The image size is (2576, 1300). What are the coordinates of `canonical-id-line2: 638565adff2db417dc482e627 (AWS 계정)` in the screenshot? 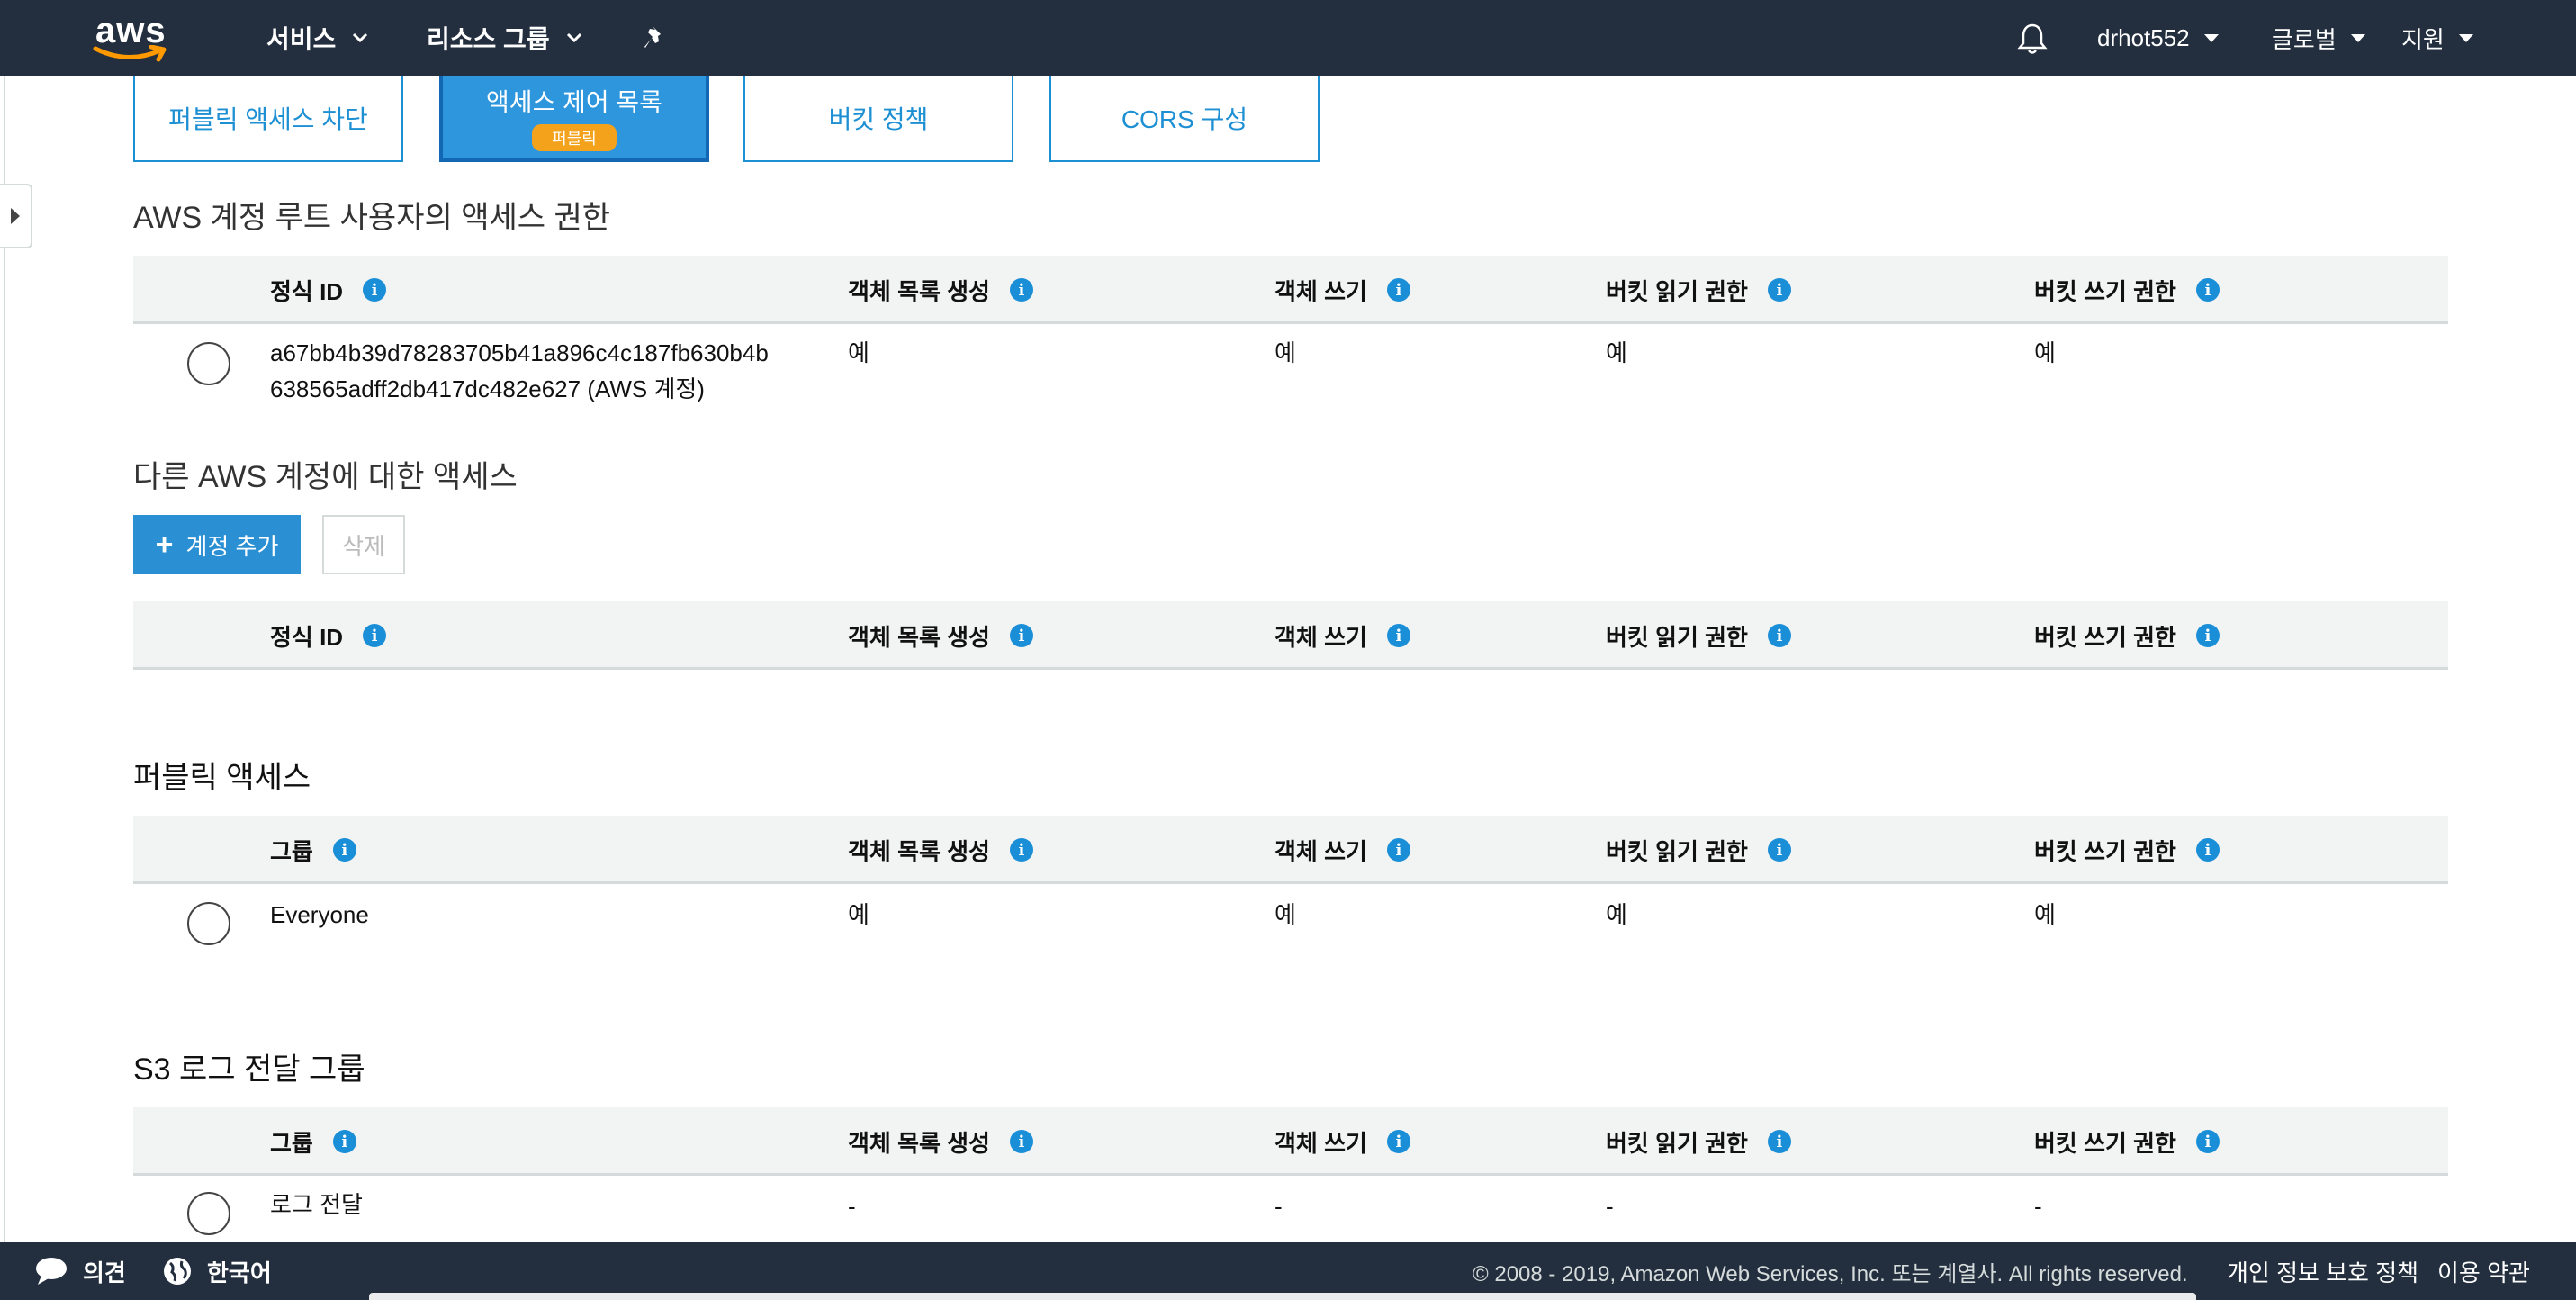 It's located at (487, 388).